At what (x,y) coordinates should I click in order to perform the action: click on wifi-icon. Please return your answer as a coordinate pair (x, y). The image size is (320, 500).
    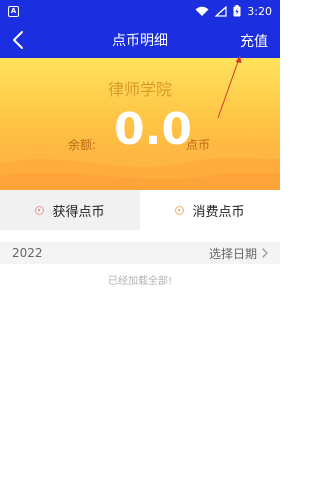
    Looking at the image, I should click on (202, 11).